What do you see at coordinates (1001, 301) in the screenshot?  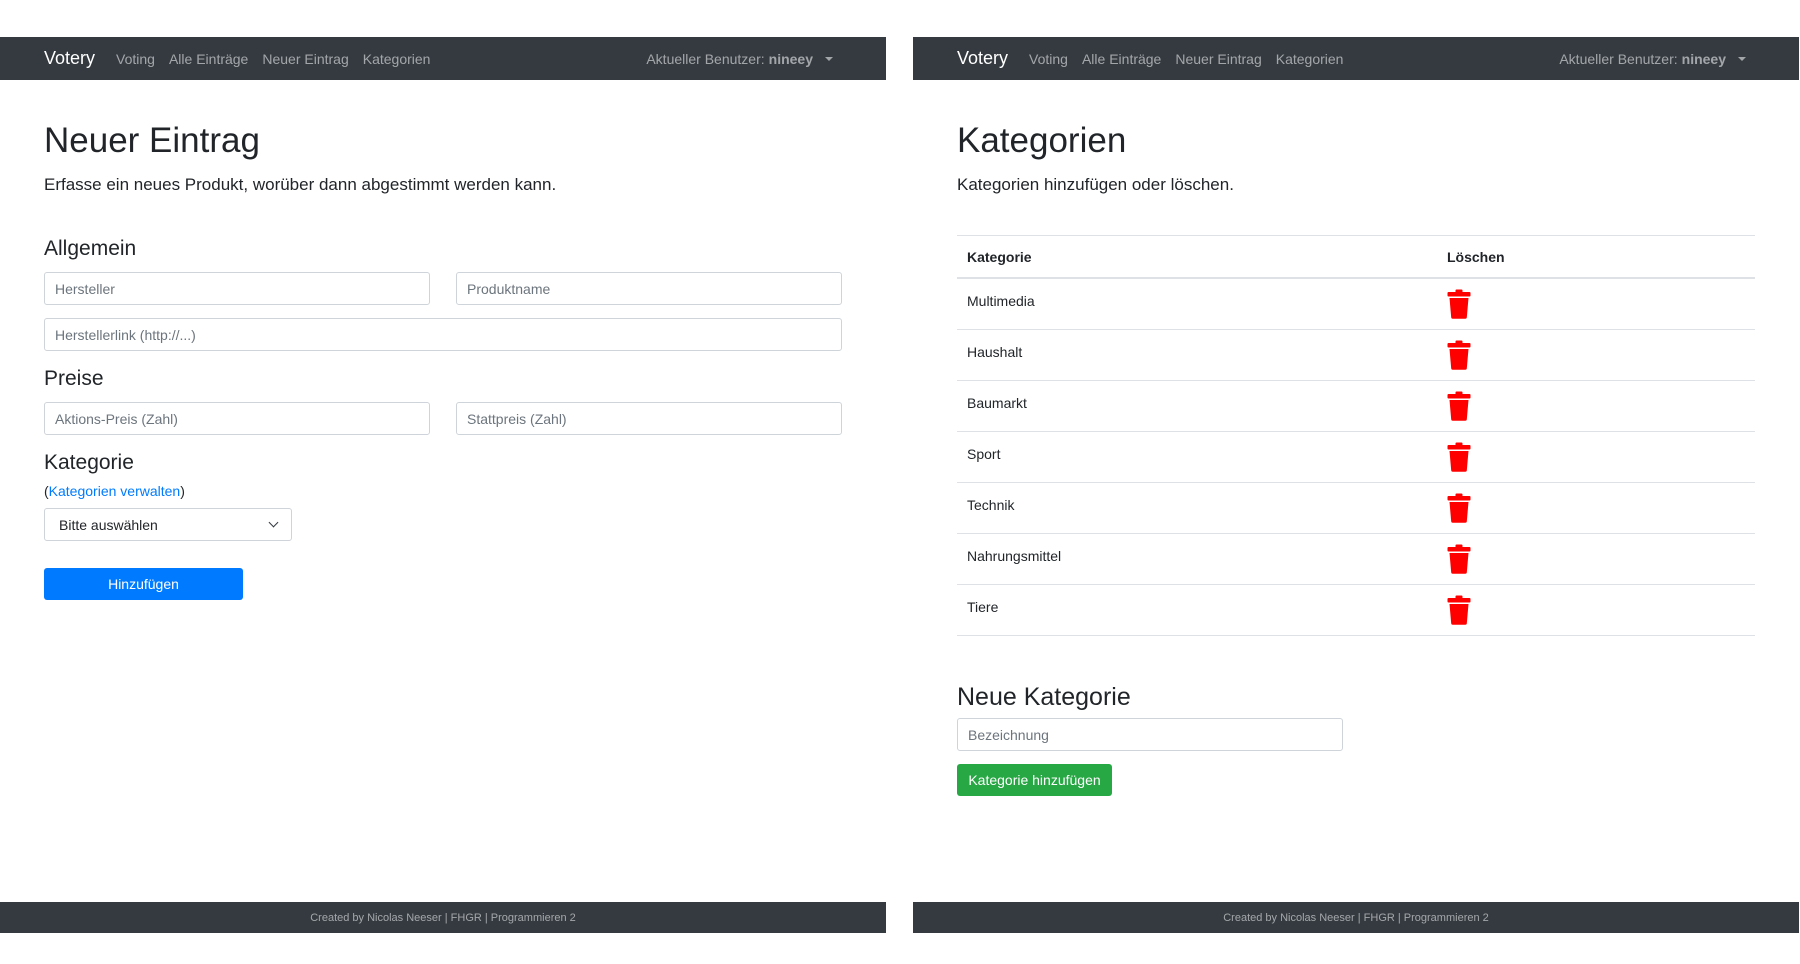 I see `category-name: Multimedia` at bounding box center [1001, 301].